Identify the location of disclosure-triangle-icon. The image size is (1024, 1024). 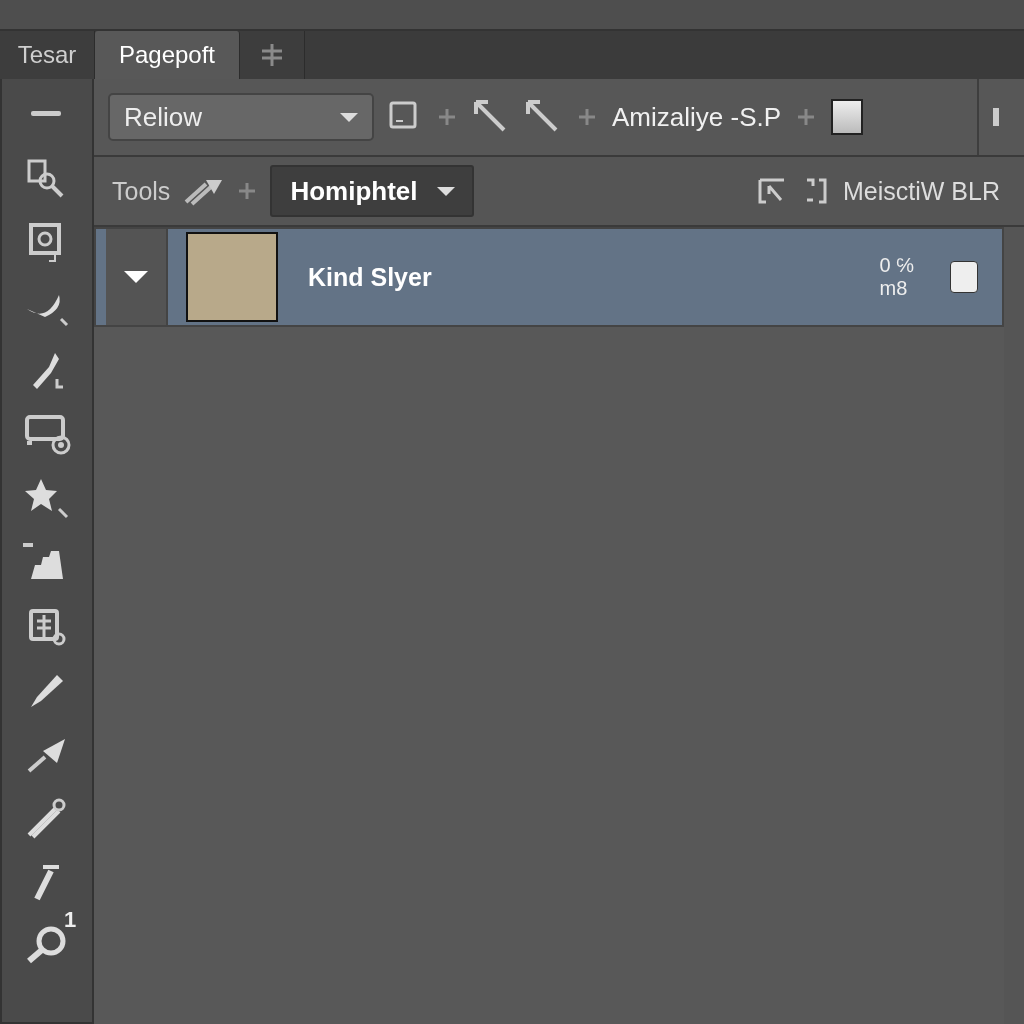
(136, 277).